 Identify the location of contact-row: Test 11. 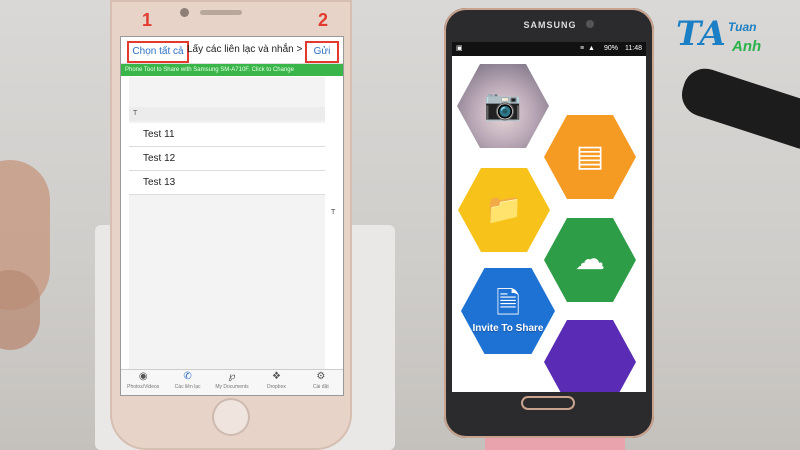
(227, 135).